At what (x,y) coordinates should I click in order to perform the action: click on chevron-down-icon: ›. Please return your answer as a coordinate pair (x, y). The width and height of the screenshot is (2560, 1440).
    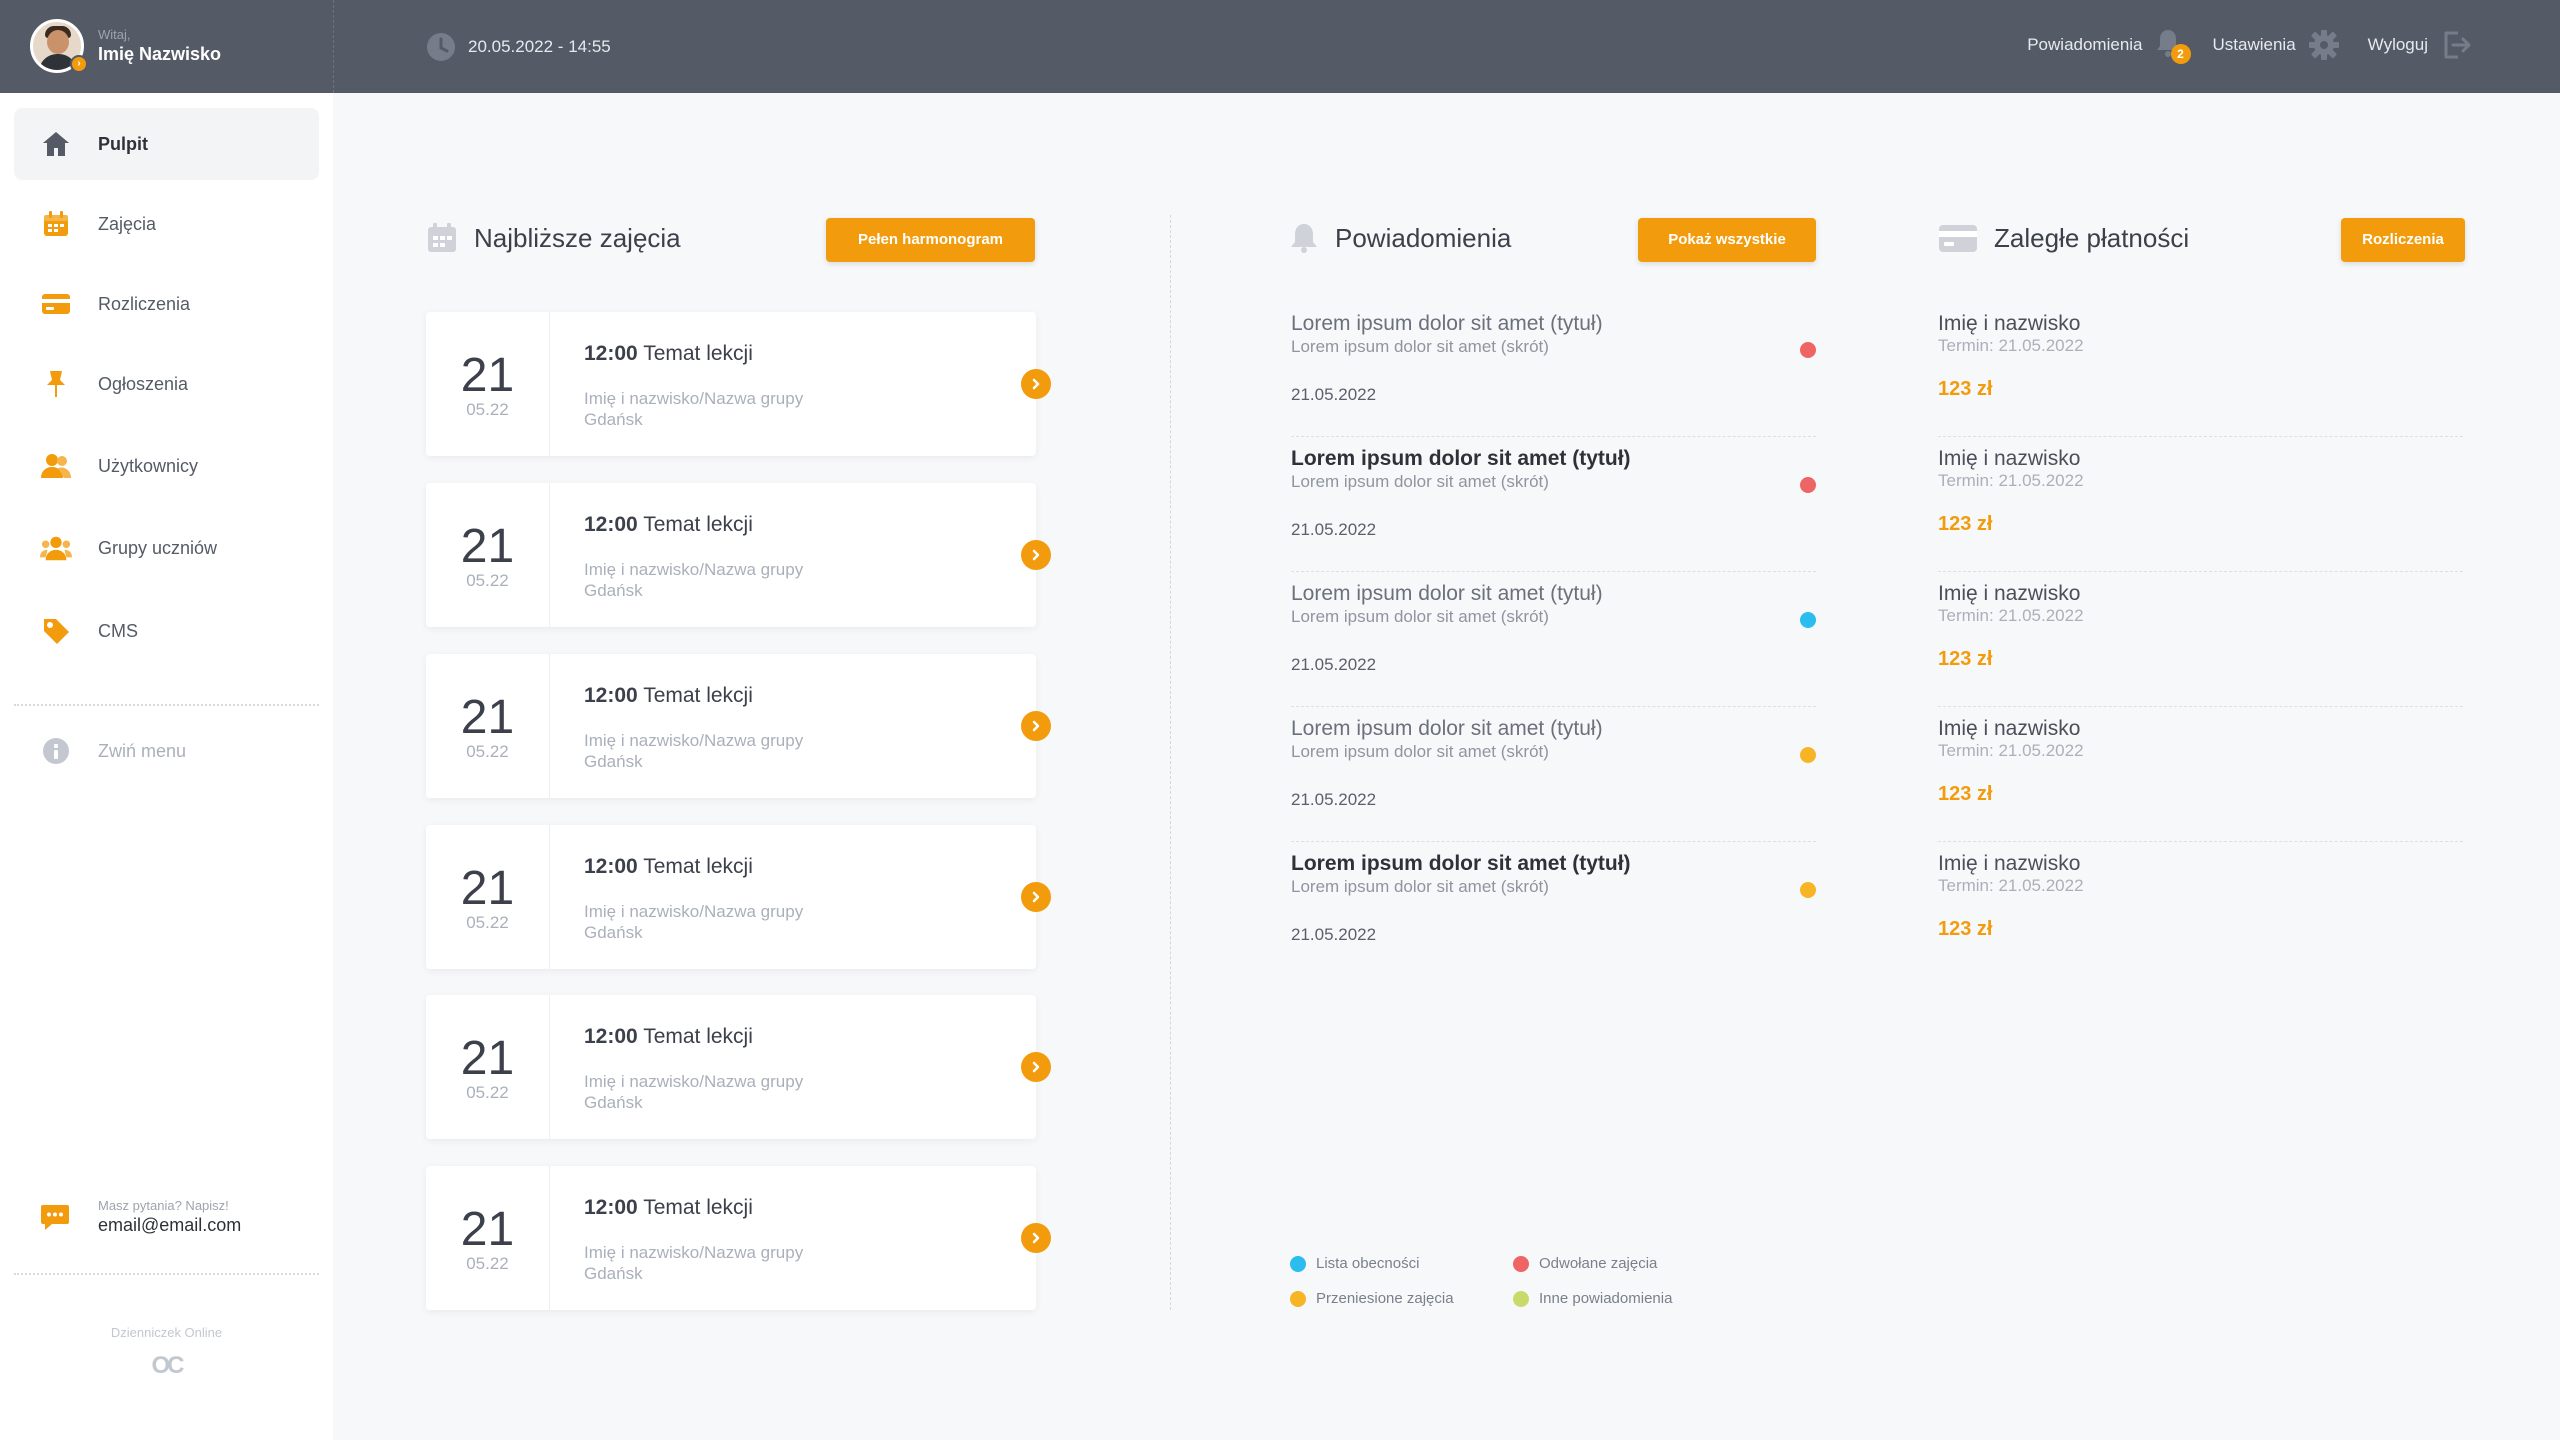
    Looking at the image, I should click on (79, 64).